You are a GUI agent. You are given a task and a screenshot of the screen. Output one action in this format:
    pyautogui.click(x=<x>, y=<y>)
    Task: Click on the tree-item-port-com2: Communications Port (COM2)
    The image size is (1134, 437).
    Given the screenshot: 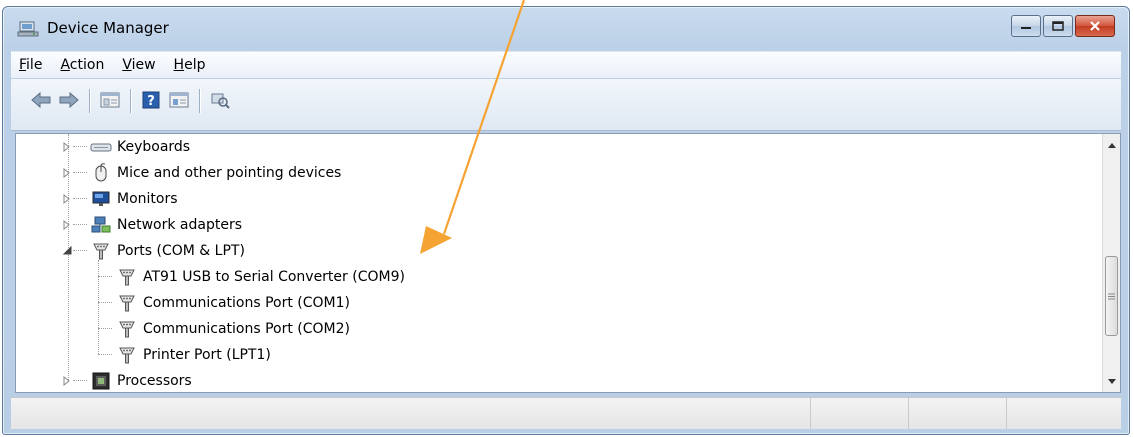 What is the action you would take?
    pyautogui.click(x=233, y=329)
    